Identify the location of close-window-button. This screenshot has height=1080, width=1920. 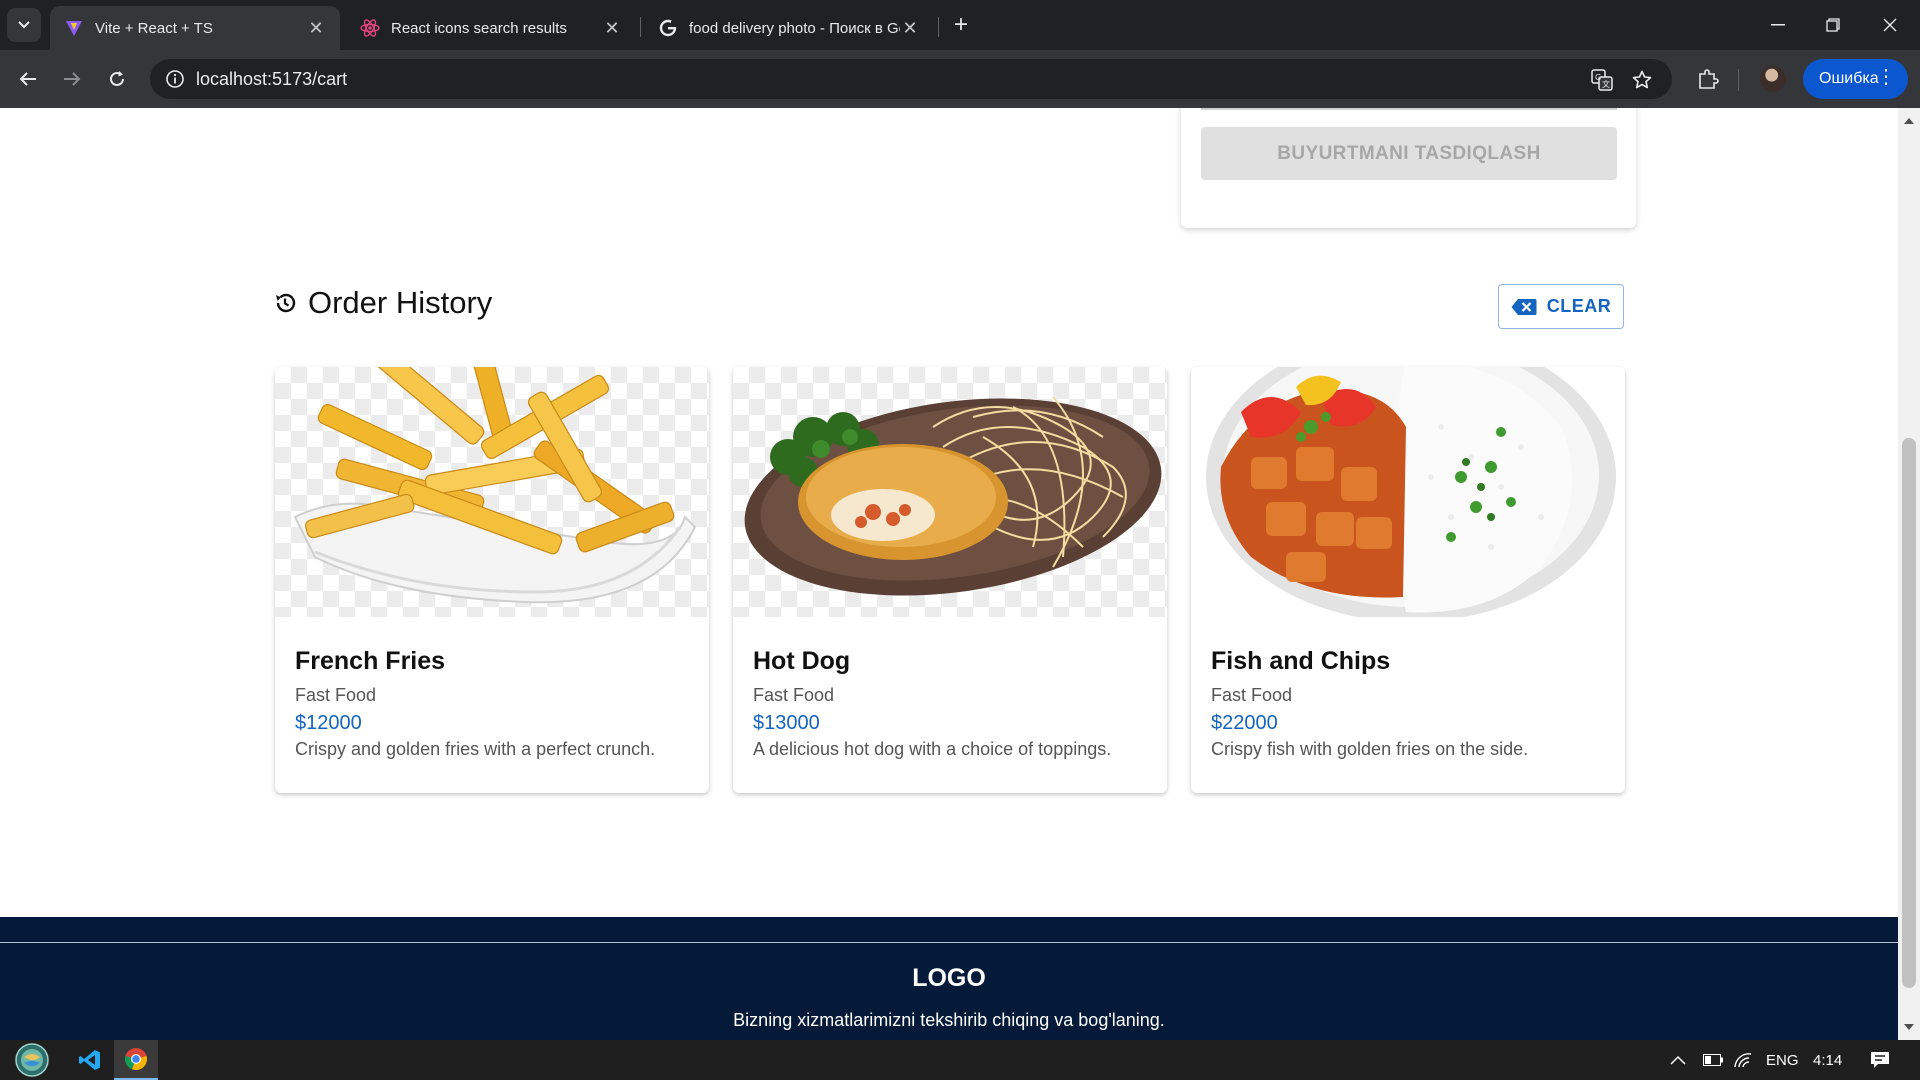
(1890, 25).